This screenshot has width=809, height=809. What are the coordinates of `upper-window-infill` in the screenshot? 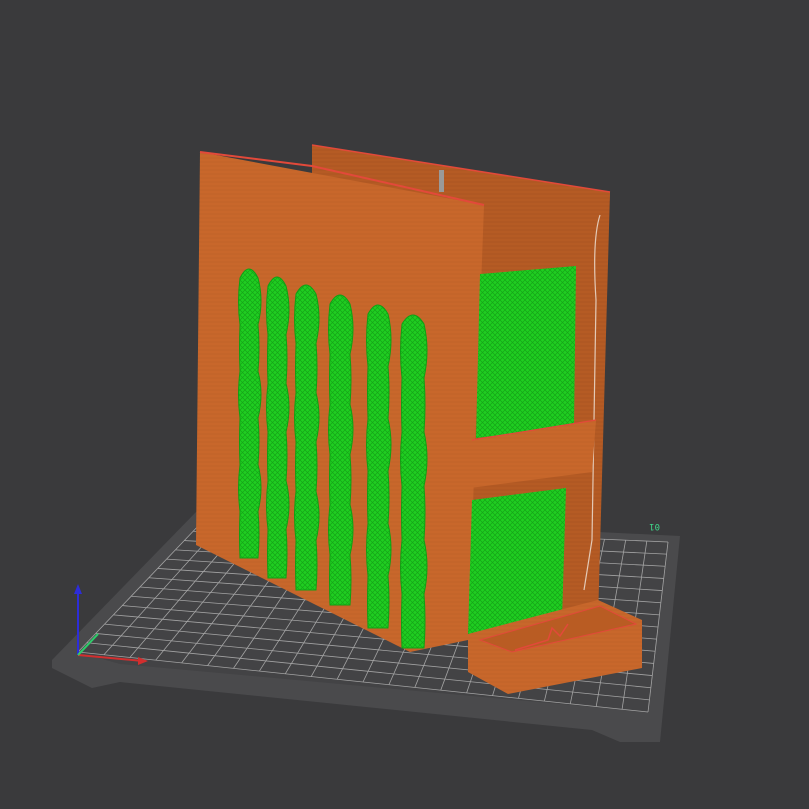 It's located at (526, 352).